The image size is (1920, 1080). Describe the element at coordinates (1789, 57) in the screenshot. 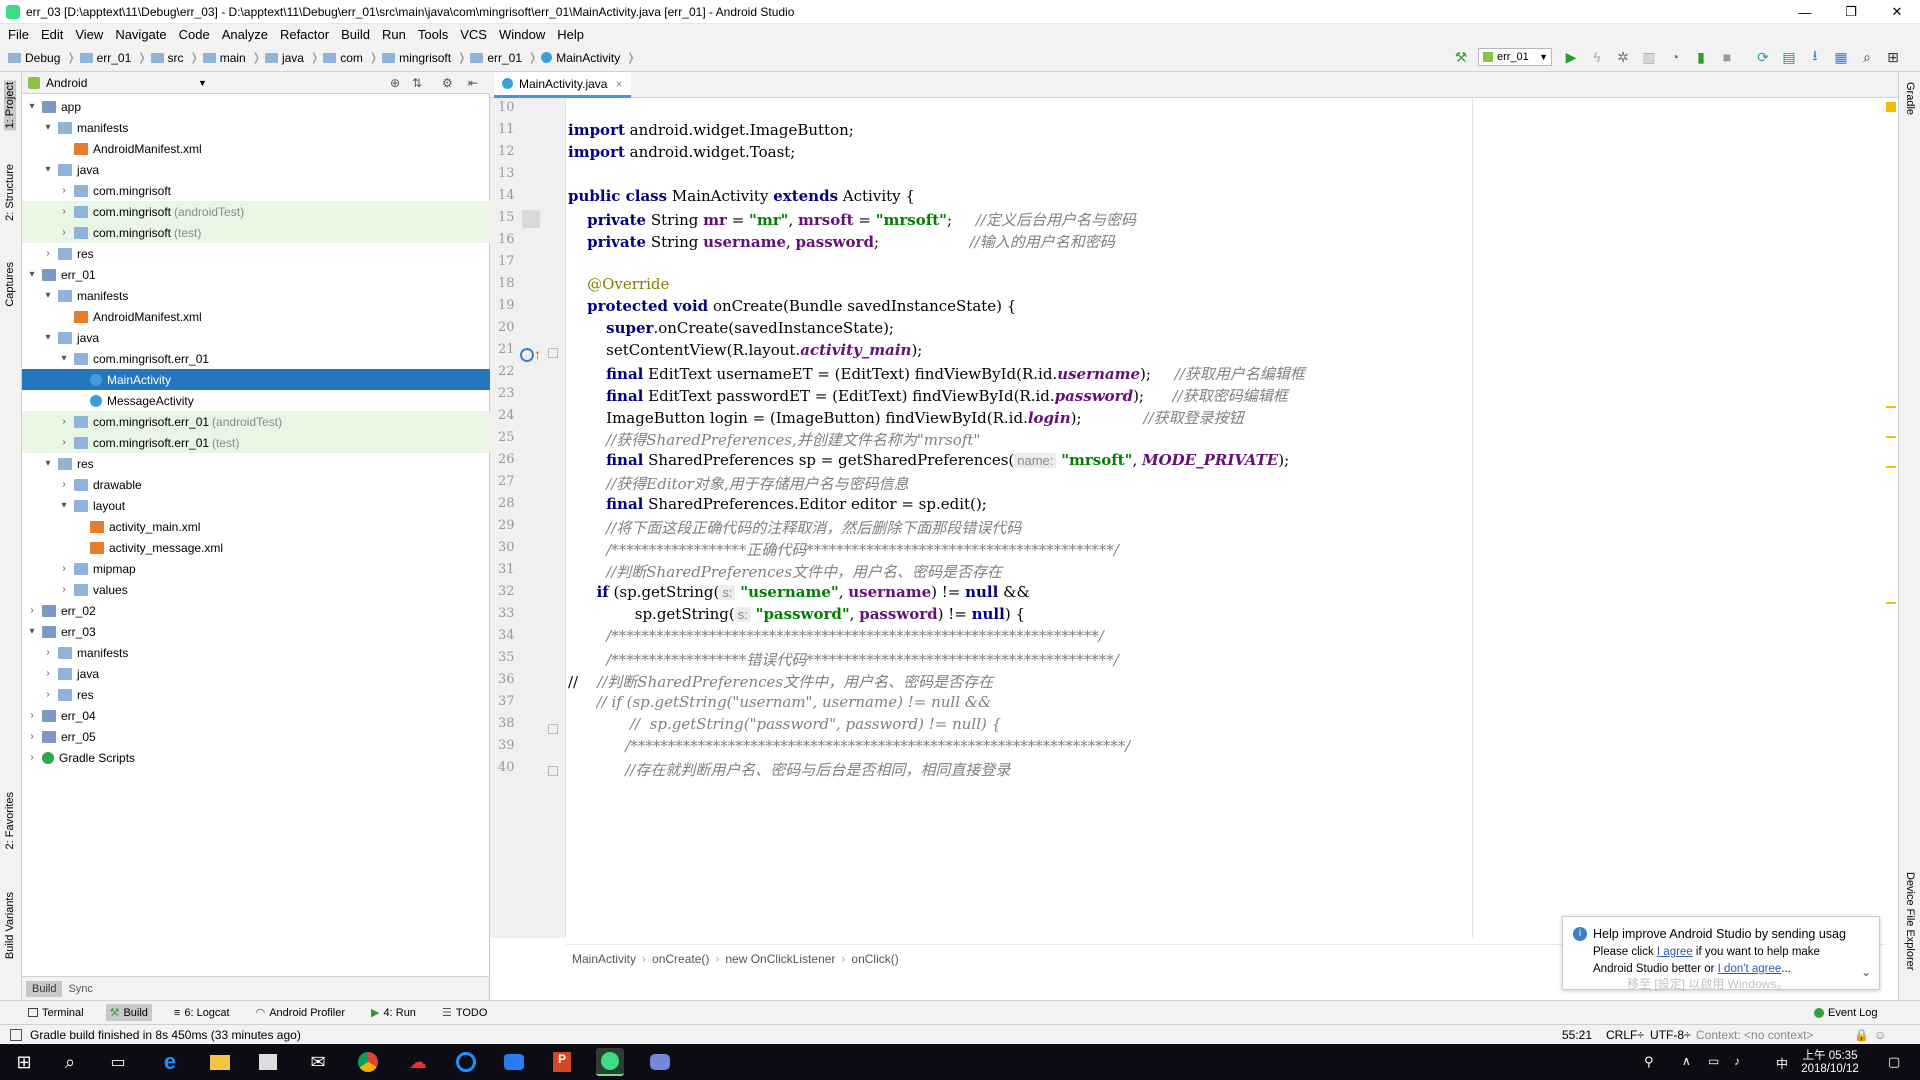

I see `avd-manager-icon: ▤` at that location.